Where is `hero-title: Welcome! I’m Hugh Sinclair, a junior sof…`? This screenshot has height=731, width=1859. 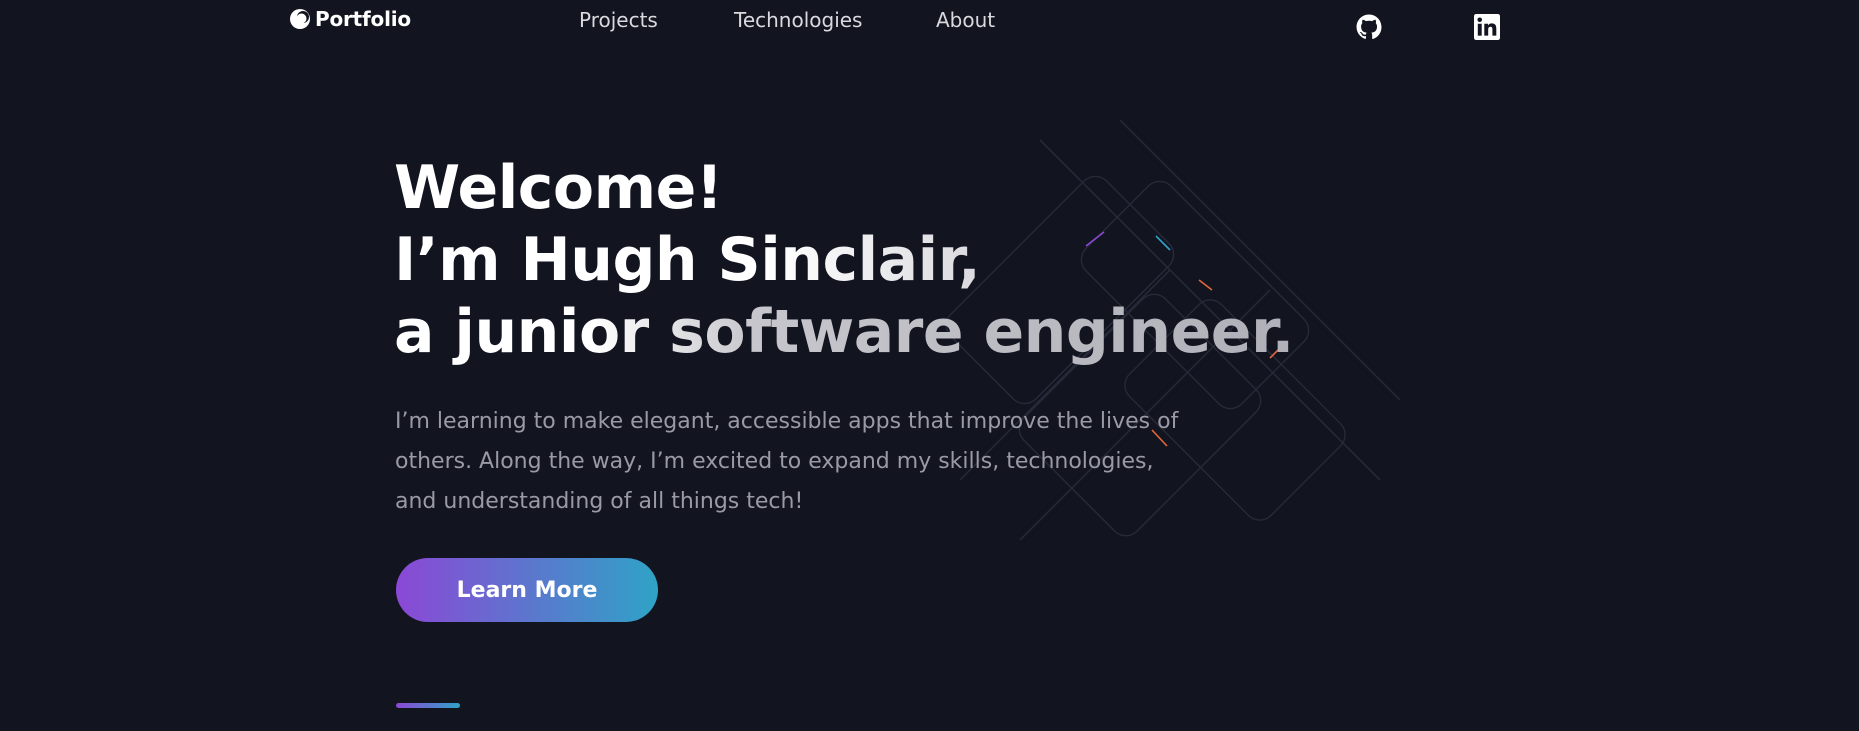
hero-title: Welcome! I’m Hugh Sinclair, a junior sof… is located at coordinates (844, 260).